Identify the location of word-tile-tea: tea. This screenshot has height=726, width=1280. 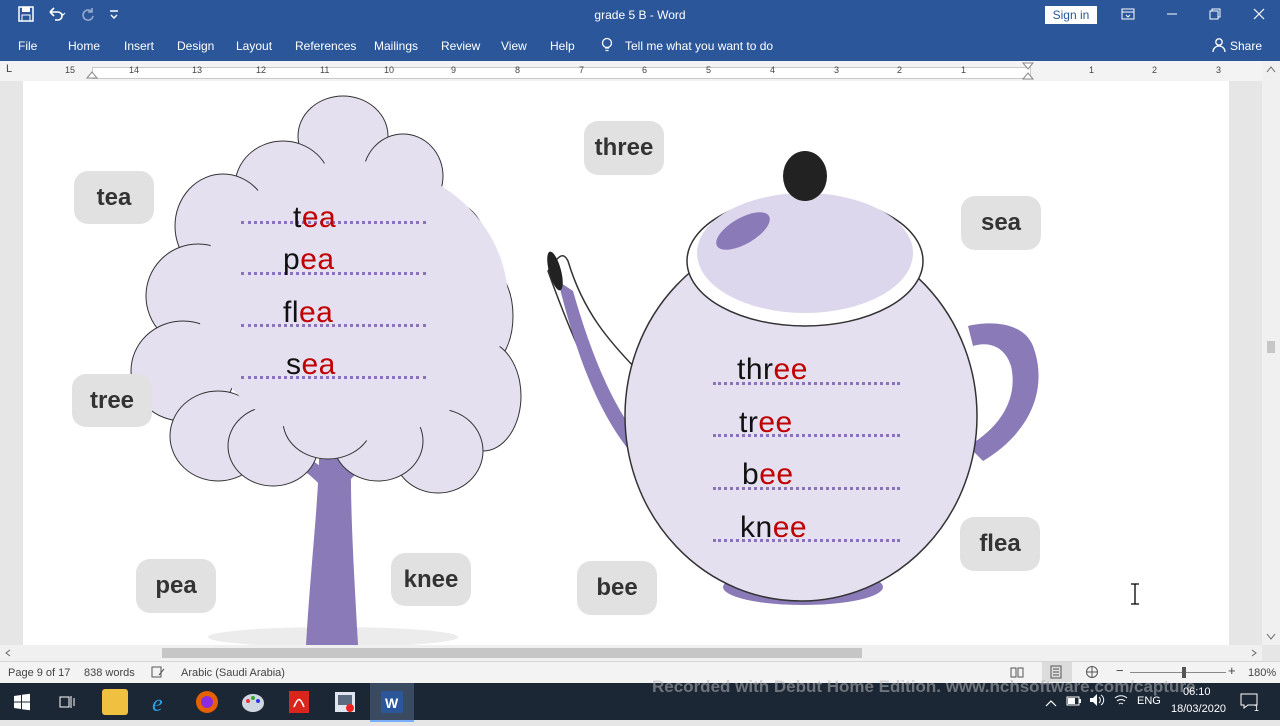
(114, 197).